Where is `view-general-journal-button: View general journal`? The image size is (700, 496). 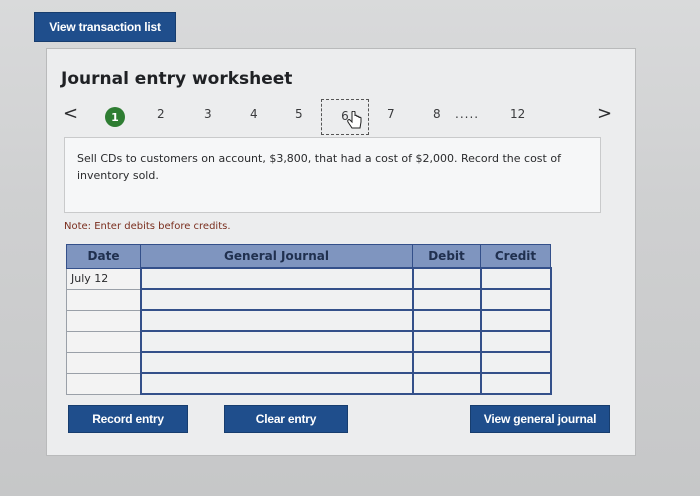
view-general-journal-button: View general journal is located at coordinates (540, 419).